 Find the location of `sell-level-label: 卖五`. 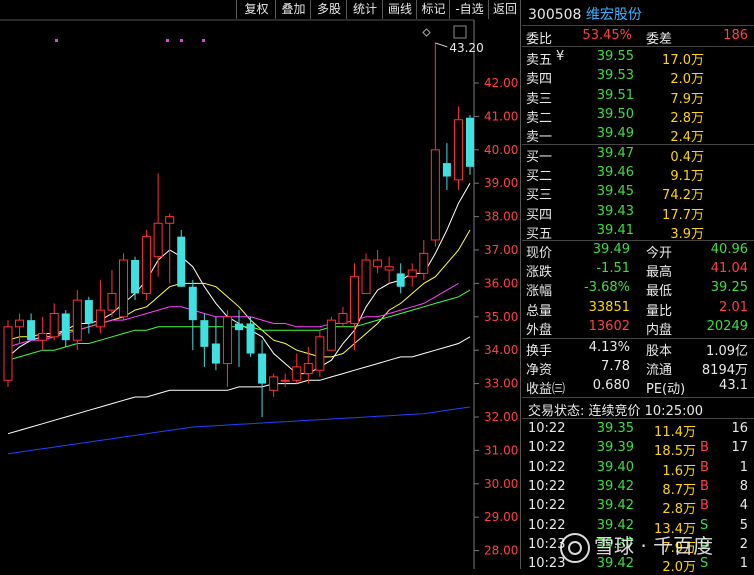

sell-level-label: 卖五 is located at coordinates (539, 60).